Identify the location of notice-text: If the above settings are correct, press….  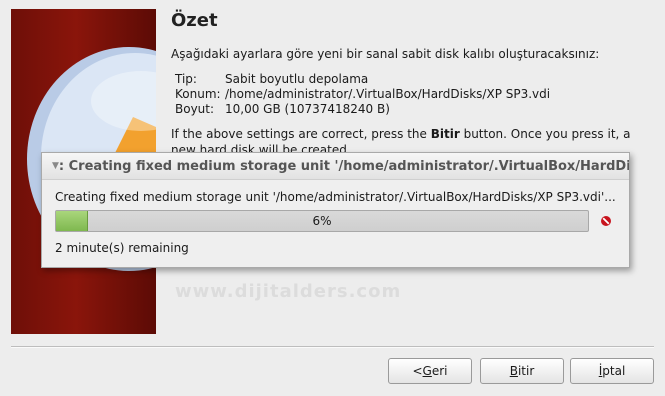
(301, 134).